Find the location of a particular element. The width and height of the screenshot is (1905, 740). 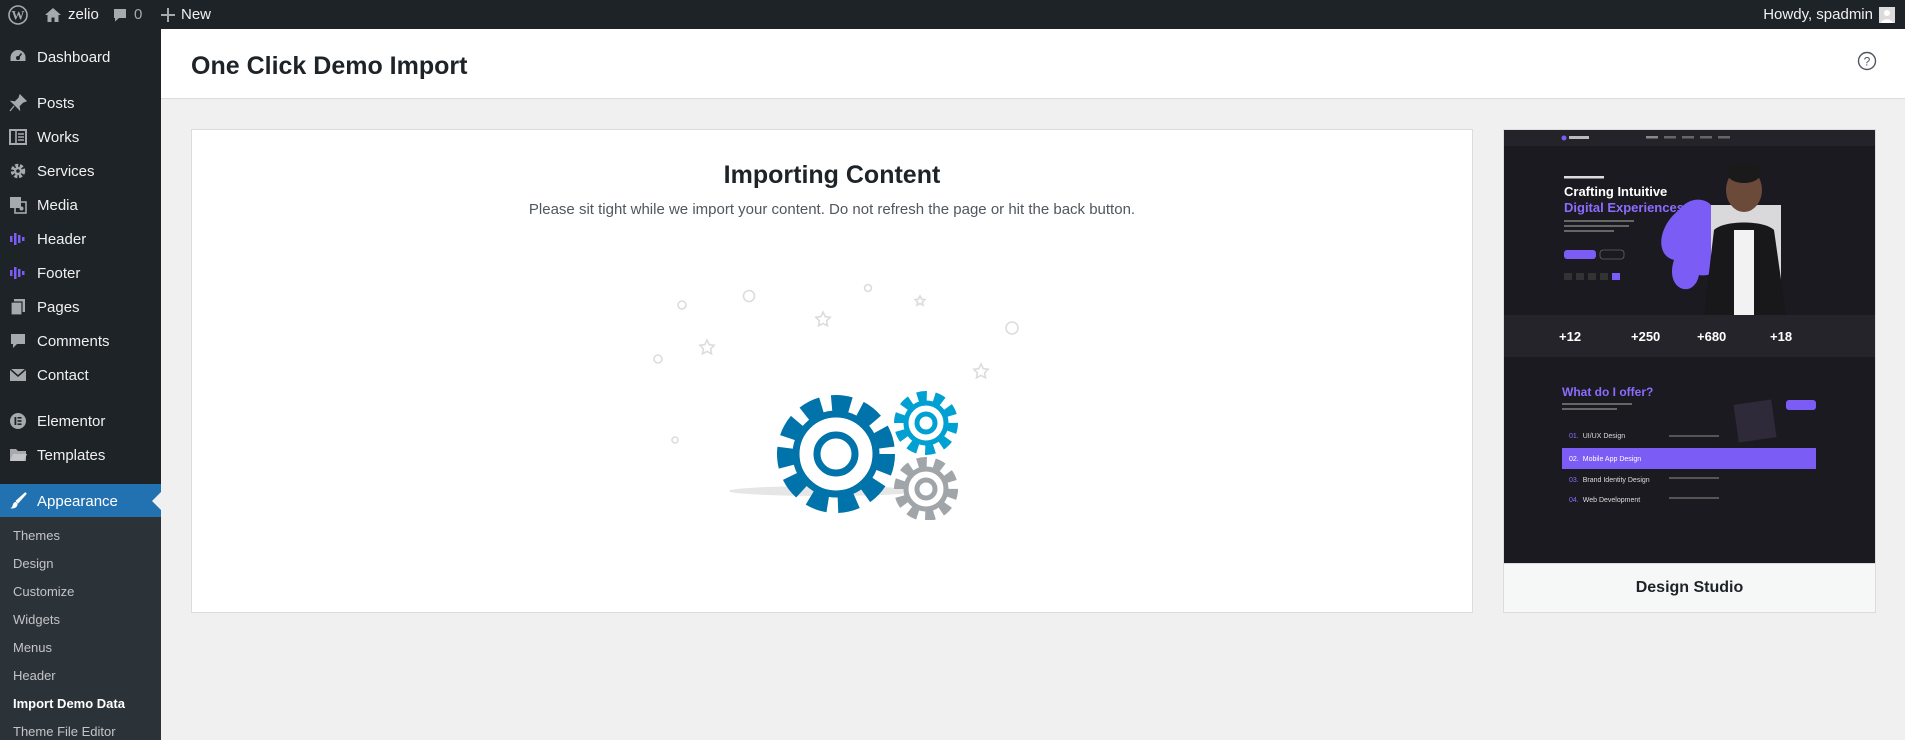

help-icon: ? is located at coordinates (1867, 61).